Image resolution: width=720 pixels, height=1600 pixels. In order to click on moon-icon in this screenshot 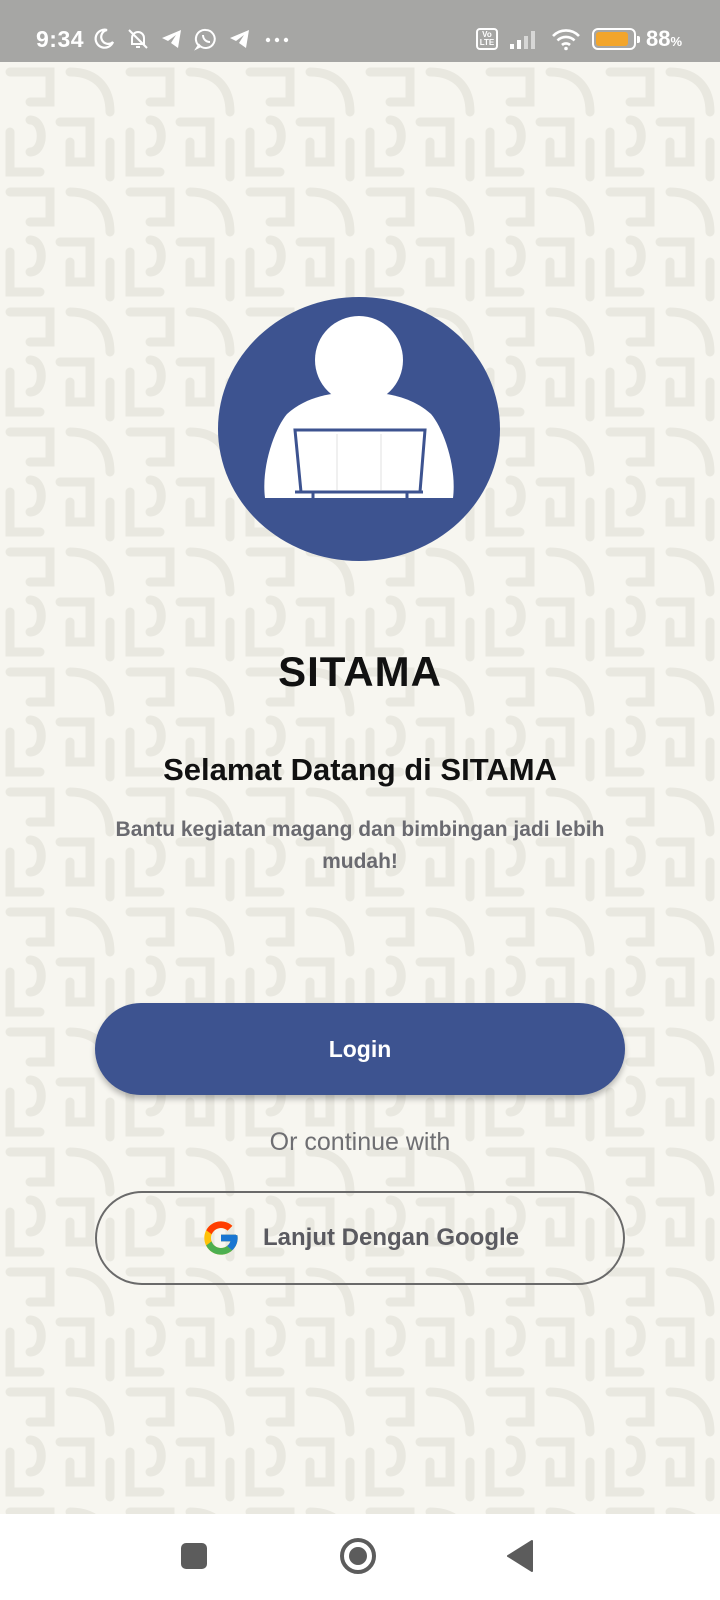, I will do `click(104, 38)`.